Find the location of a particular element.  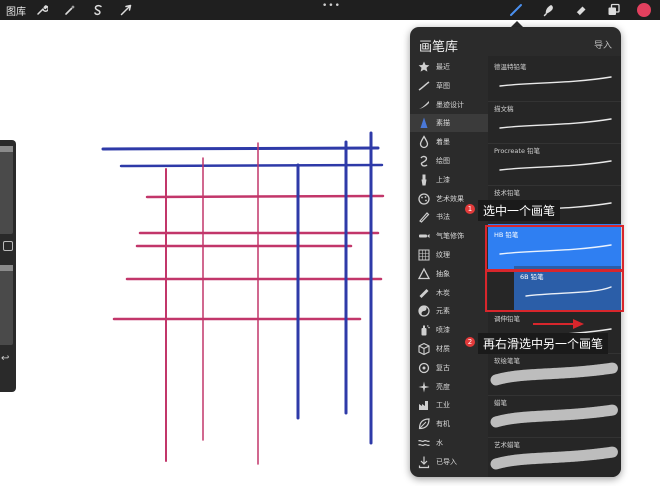

step-1-badge: 1 is located at coordinates (470, 209).